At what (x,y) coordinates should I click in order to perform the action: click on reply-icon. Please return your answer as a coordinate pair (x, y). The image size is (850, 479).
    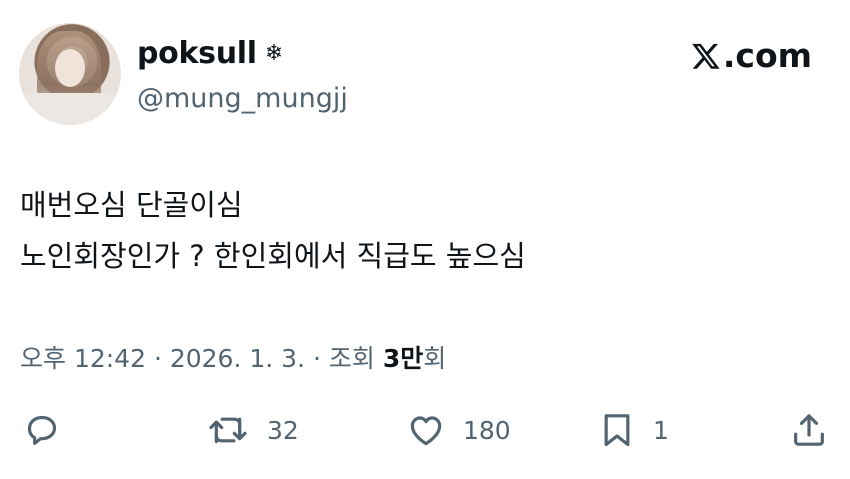
    Looking at the image, I should click on (42, 430).